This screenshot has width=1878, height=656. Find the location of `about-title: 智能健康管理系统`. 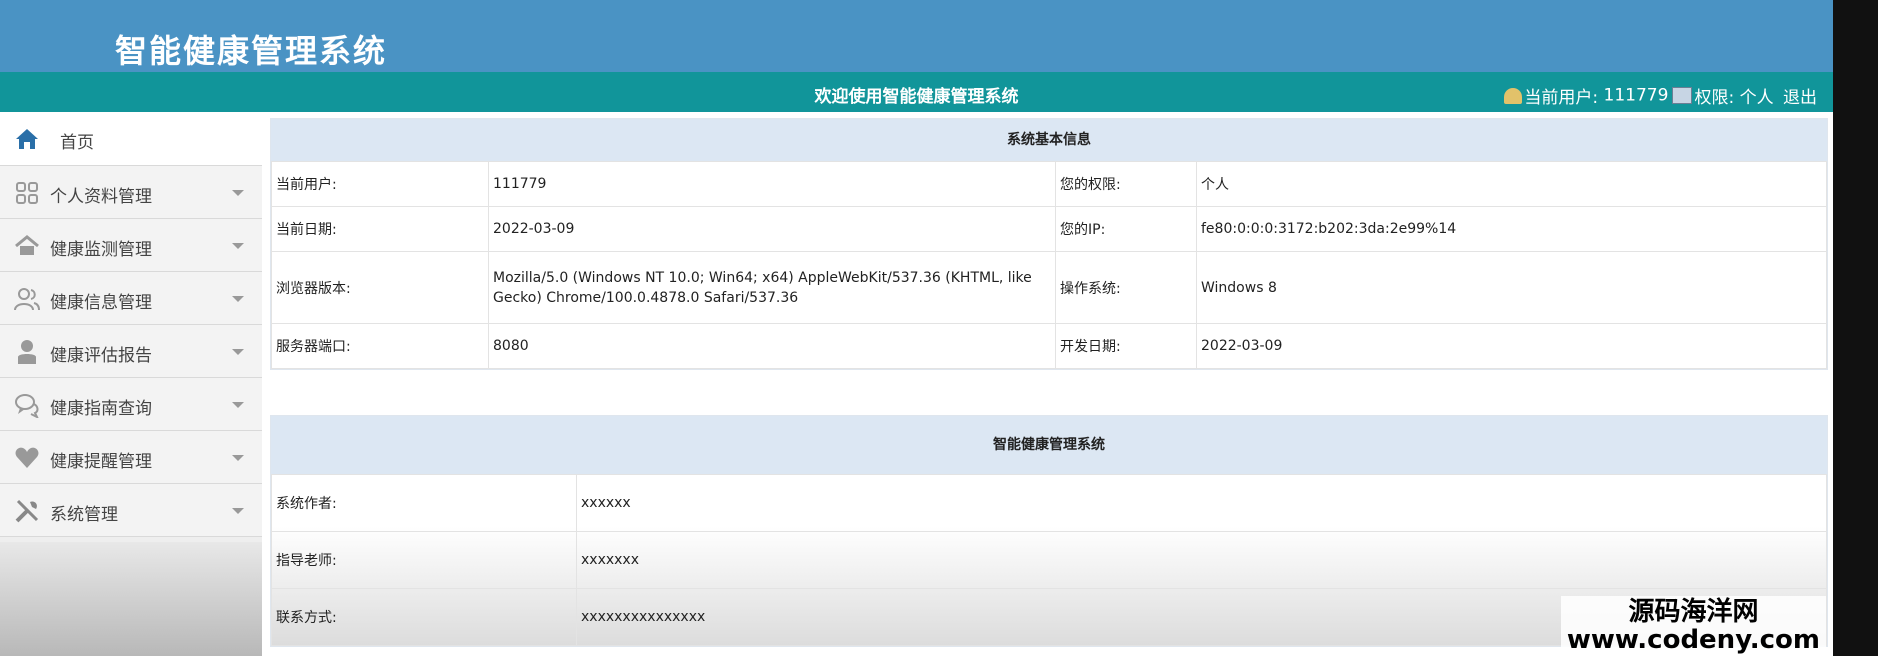

about-title: 智能健康管理系统 is located at coordinates (1049, 445).